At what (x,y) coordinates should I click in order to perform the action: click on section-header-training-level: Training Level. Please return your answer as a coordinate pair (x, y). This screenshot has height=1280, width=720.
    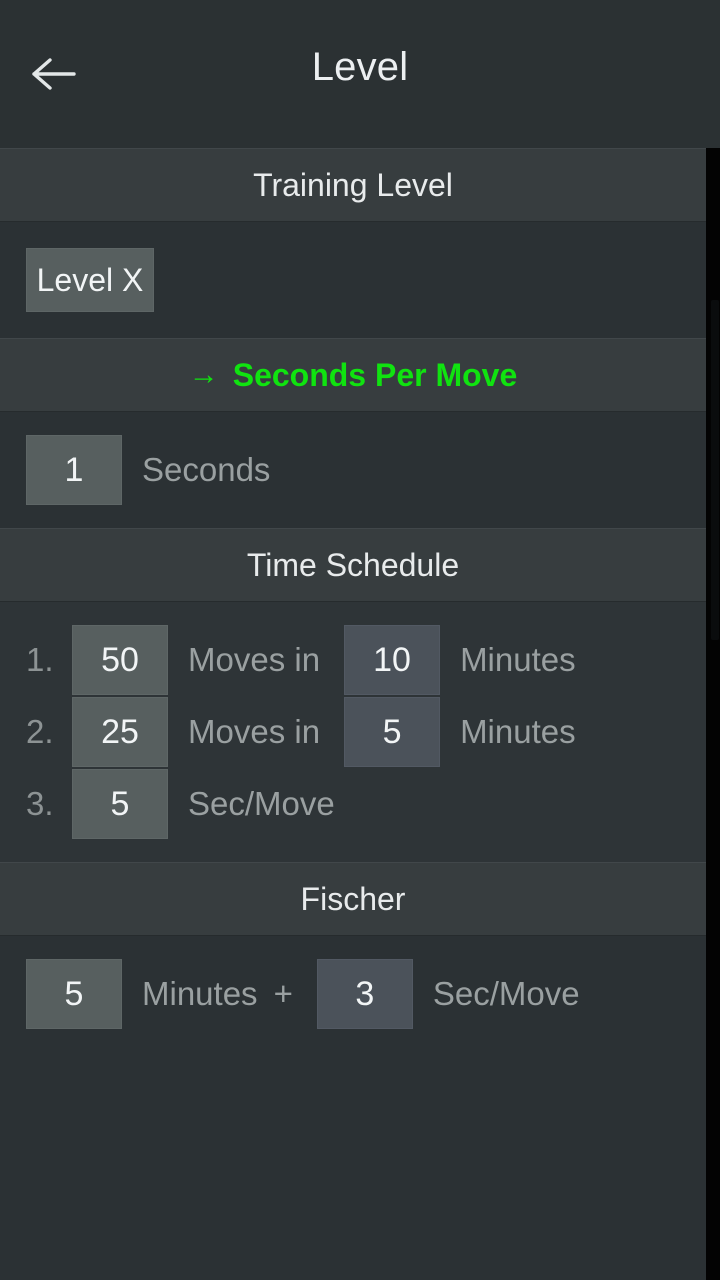
    Looking at the image, I should click on (353, 185).